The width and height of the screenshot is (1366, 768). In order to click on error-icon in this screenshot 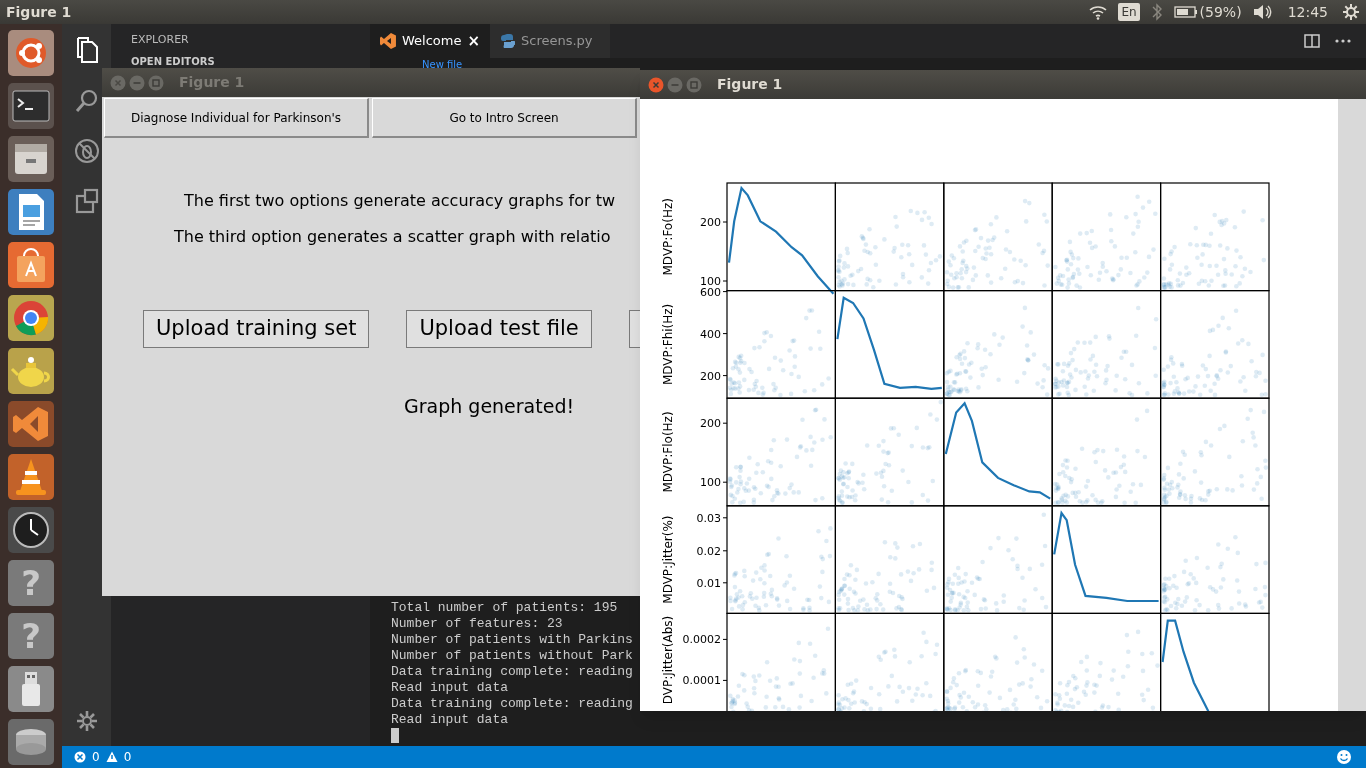, I will do `click(80, 757)`.